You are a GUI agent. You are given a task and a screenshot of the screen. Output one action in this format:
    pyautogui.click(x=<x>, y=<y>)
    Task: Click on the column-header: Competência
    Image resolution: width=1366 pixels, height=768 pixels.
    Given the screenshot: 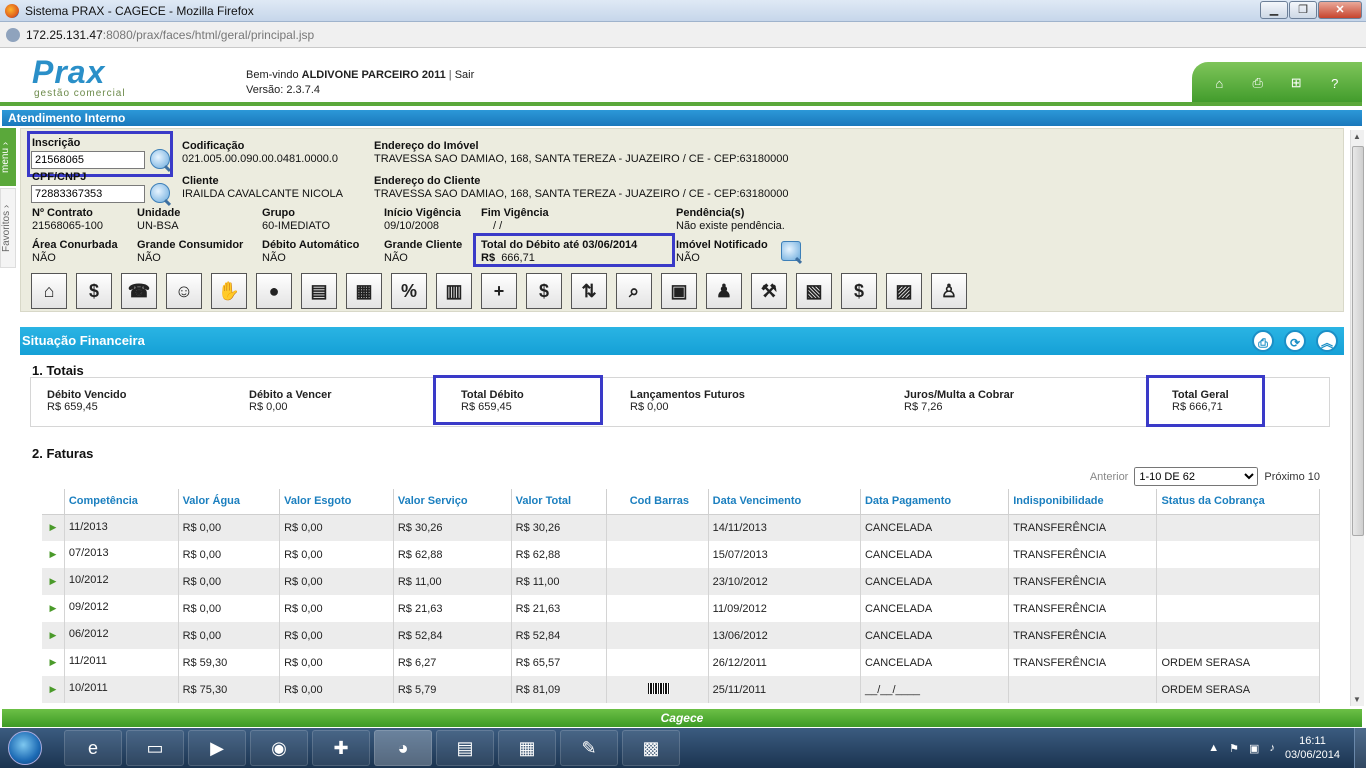 What is the action you would take?
    pyautogui.click(x=121, y=502)
    